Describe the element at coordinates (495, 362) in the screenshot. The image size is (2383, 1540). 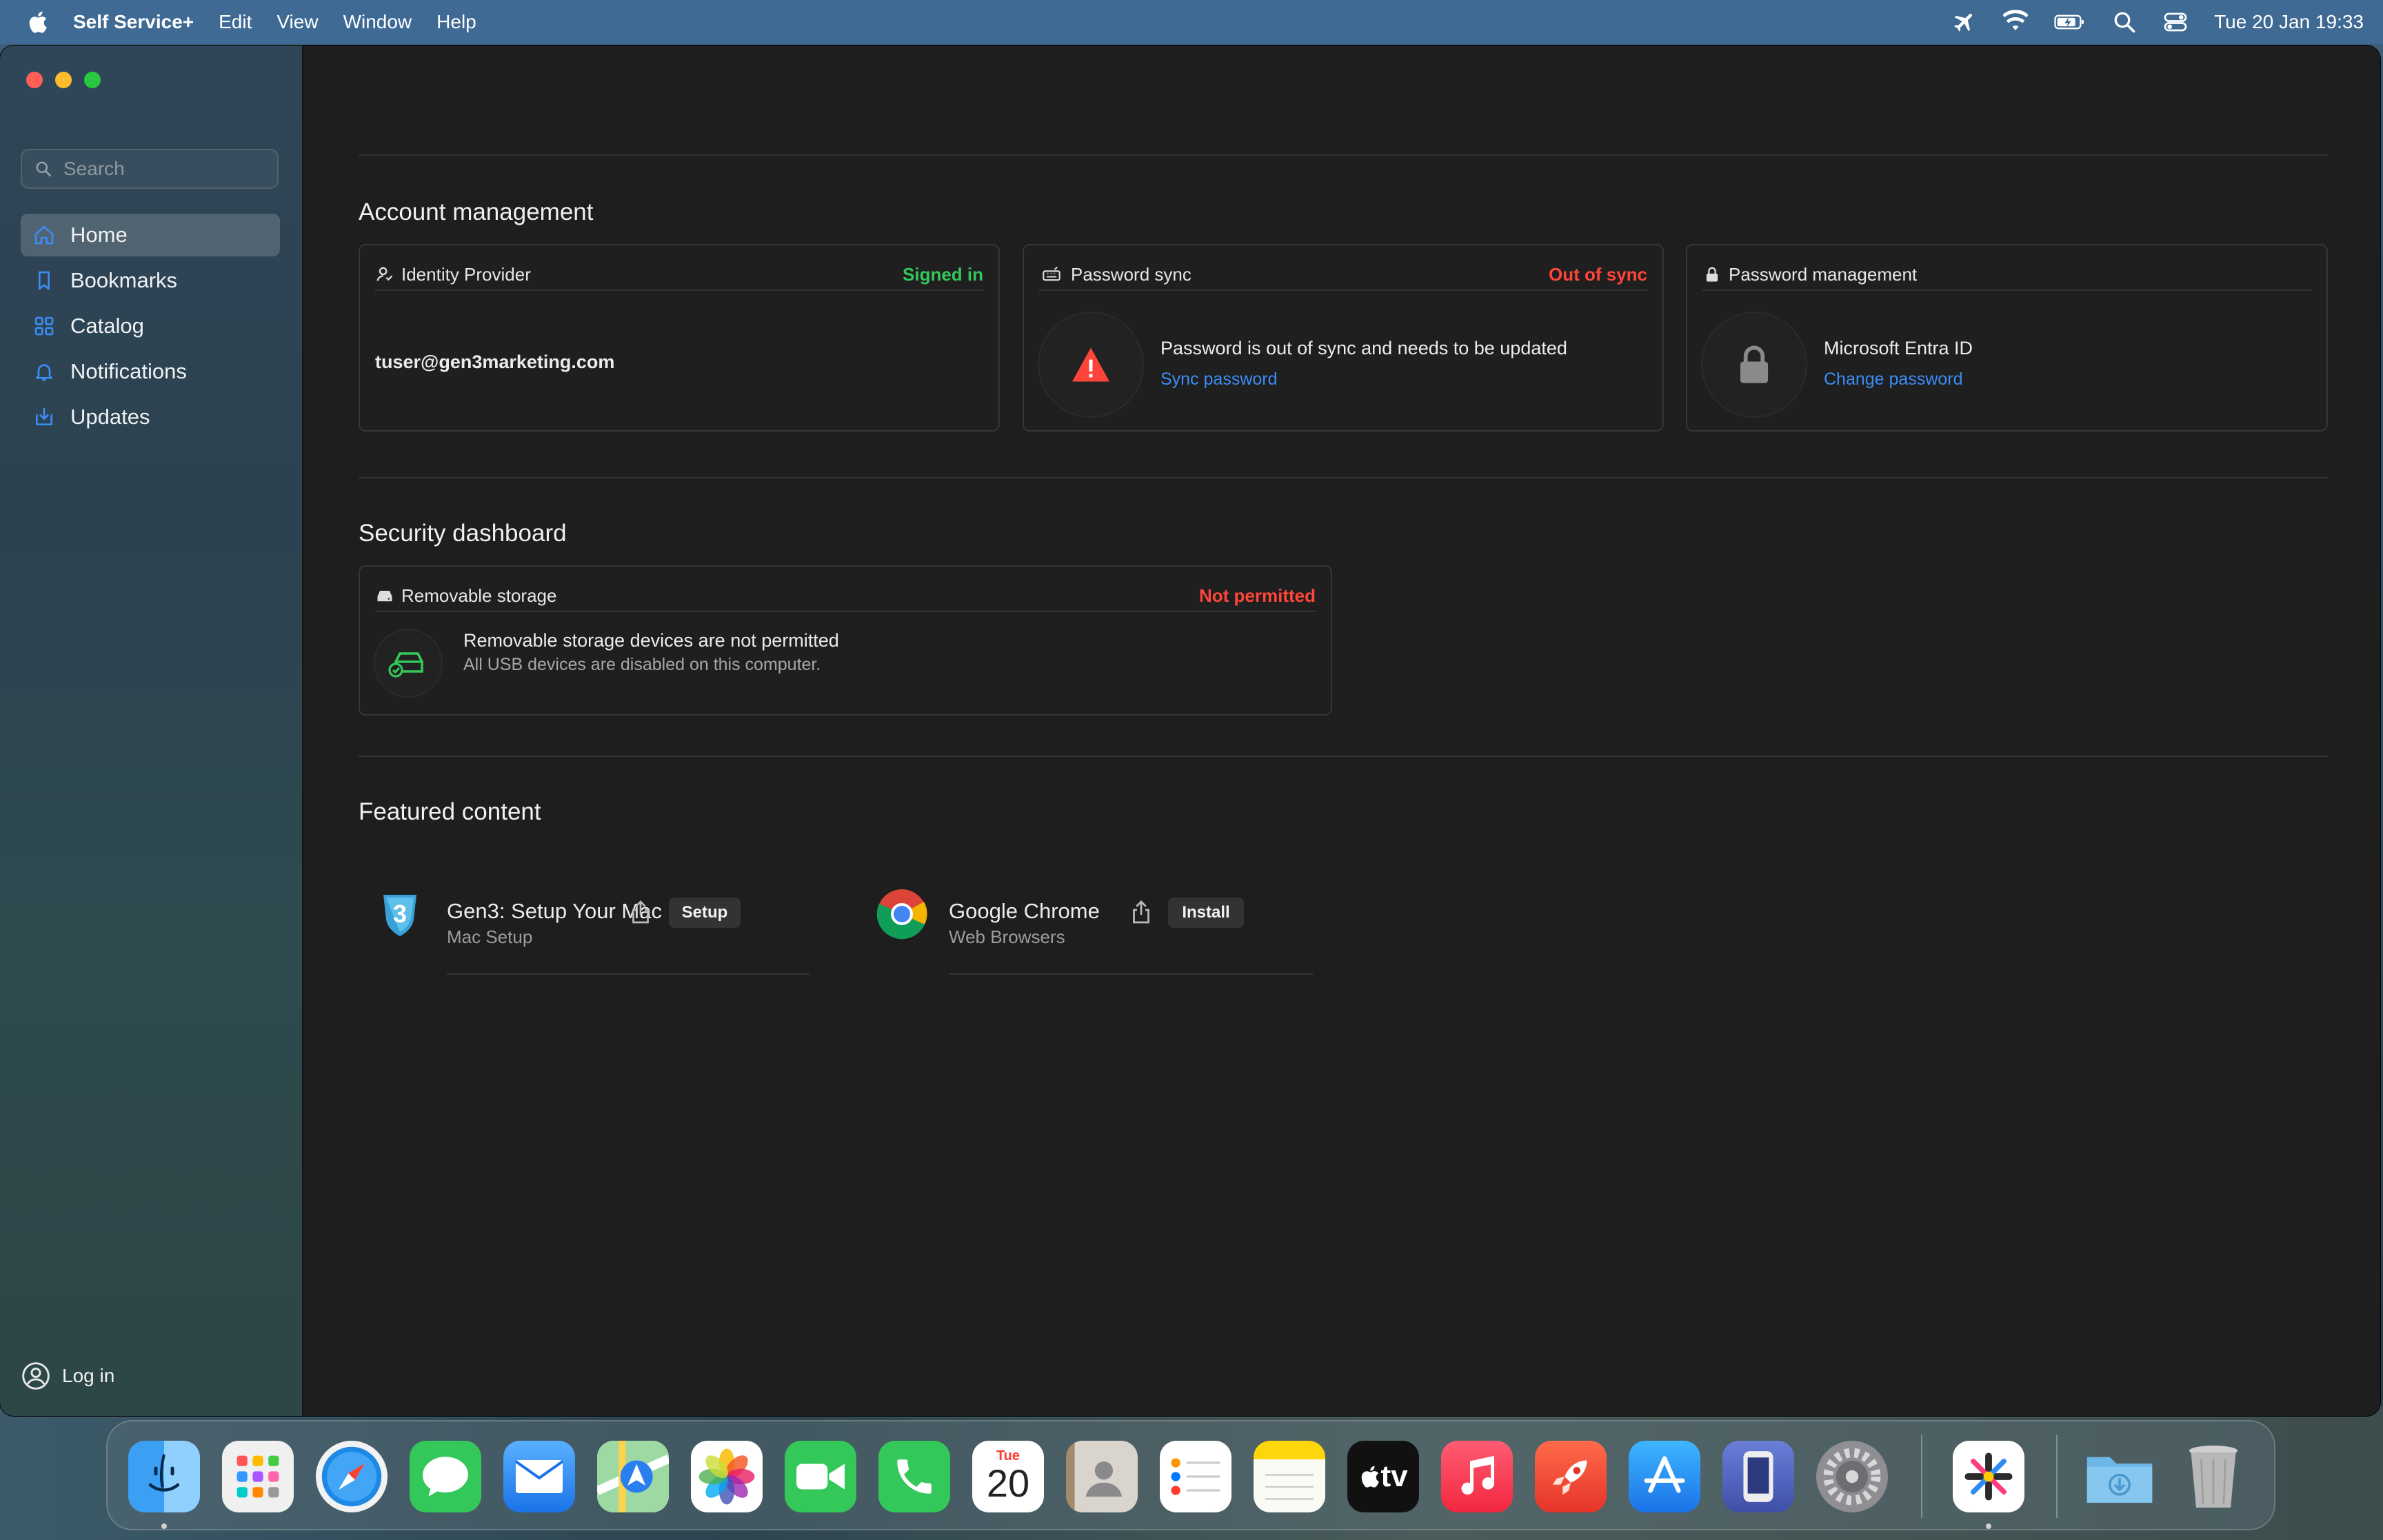
I see `user-email: tuser@gen3marketing.com` at that location.